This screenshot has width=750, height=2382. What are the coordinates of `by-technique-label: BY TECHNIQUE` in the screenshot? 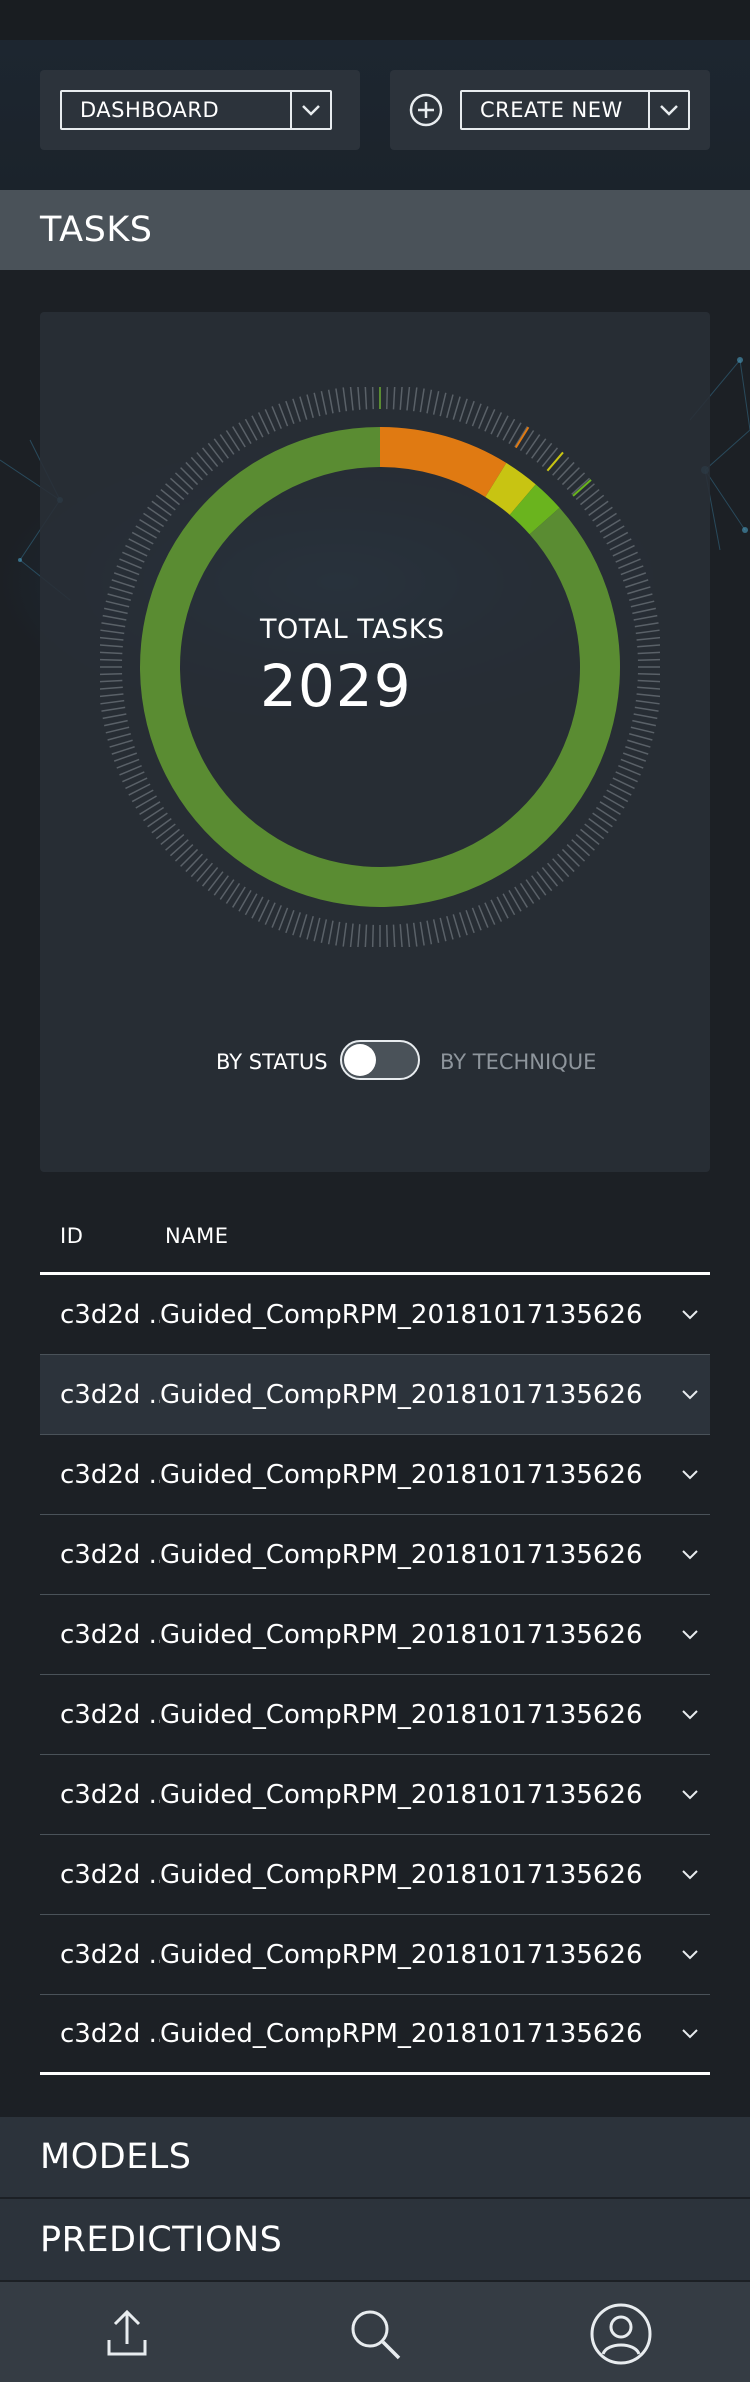 It's located at (518, 1062).